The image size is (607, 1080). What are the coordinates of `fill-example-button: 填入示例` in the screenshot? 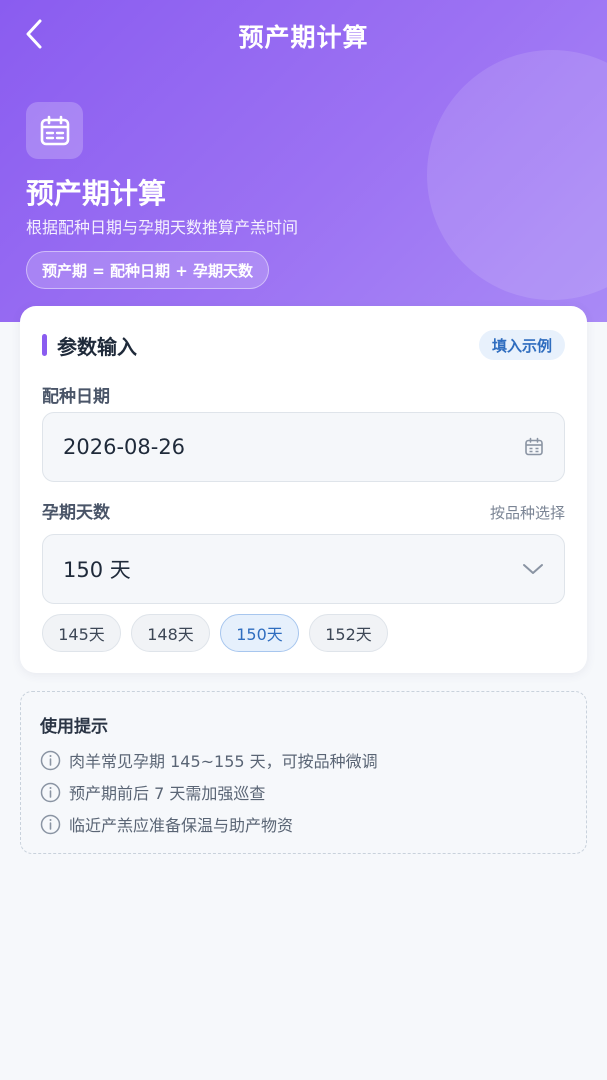 It's located at (521, 345).